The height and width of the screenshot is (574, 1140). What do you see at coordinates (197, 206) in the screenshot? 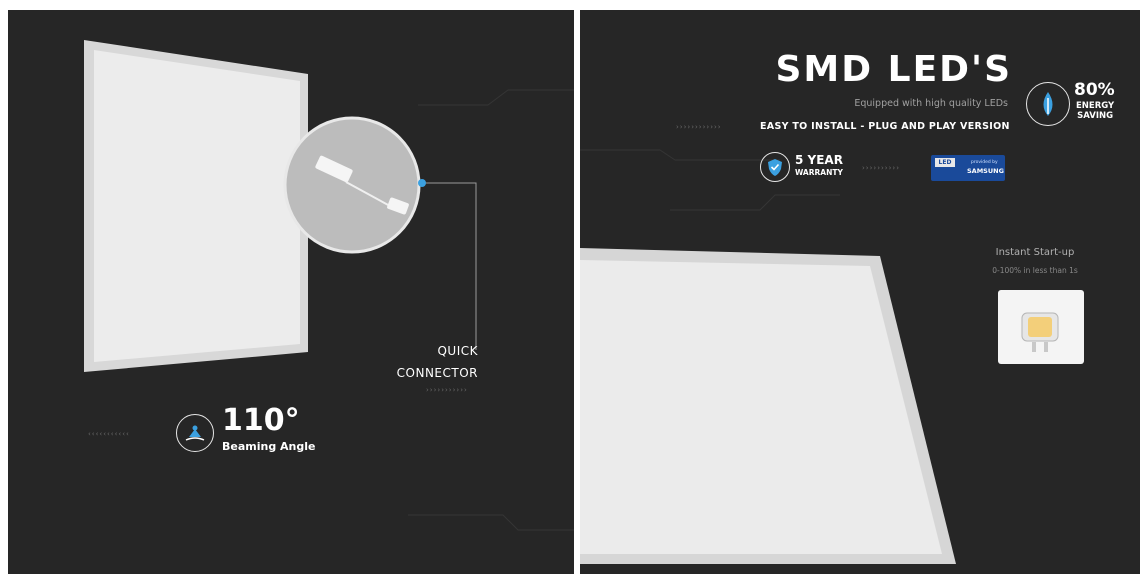
I see `led-panel-surface` at bounding box center [197, 206].